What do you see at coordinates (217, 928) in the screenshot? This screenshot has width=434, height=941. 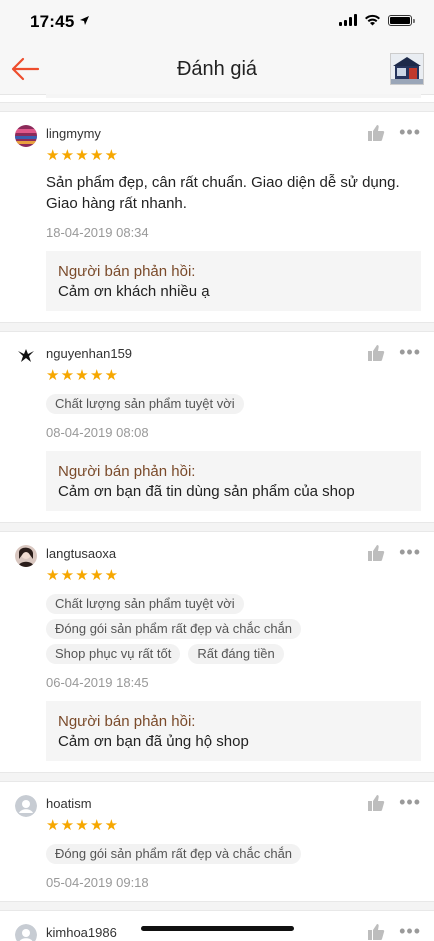 I see `home-indicator` at bounding box center [217, 928].